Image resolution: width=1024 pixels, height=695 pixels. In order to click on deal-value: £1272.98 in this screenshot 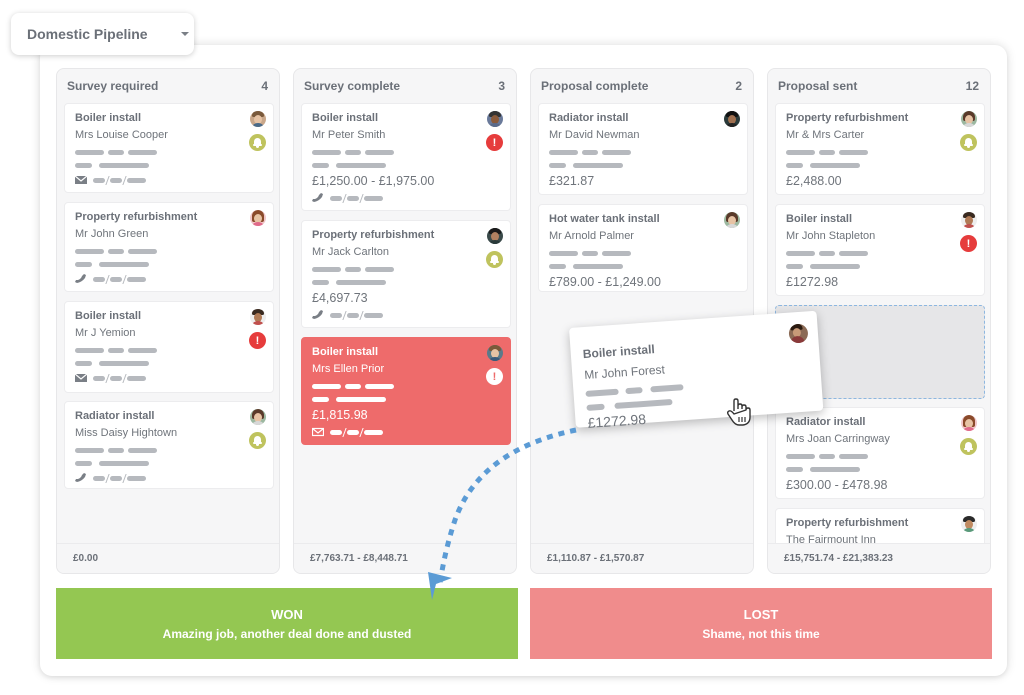, I will do `click(812, 282)`.